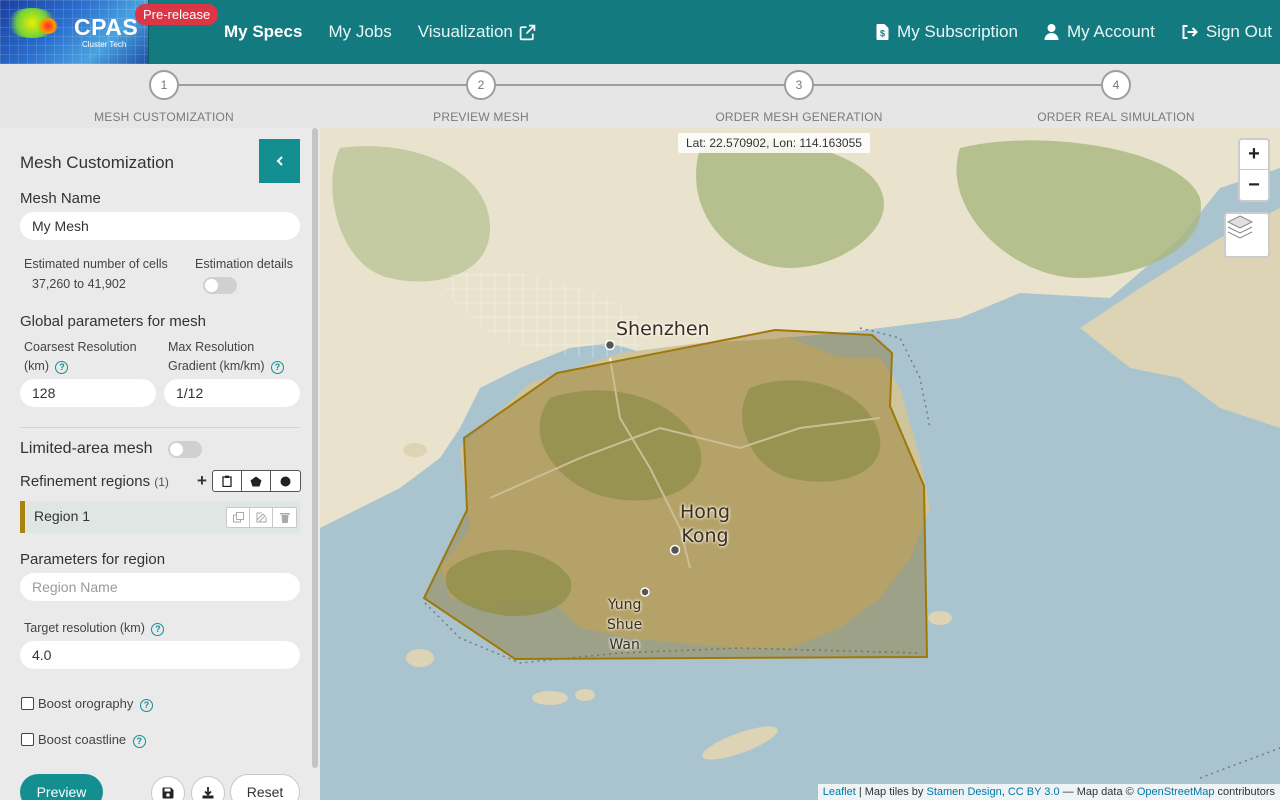  I want to click on nav-my-account-label: My Account, so click(1110, 31).